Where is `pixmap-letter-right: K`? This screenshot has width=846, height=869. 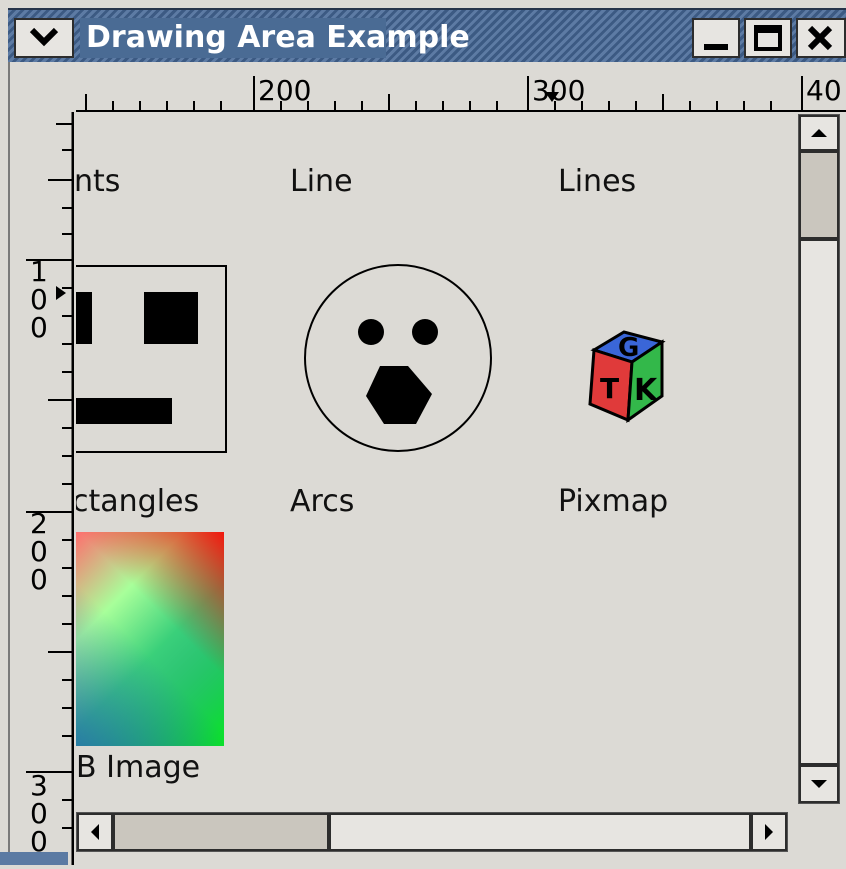
pixmap-letter-right: K is located at coordinates (646, 390).